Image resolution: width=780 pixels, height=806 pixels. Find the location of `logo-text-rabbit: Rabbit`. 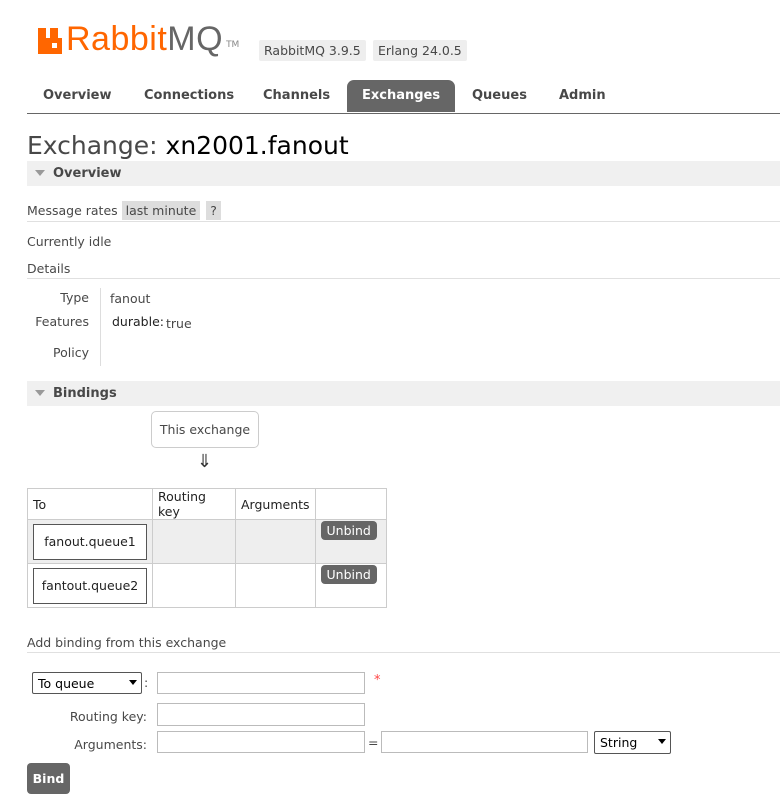

logo-text-rabbit: Rabbit is located at coordinates (117, 39).